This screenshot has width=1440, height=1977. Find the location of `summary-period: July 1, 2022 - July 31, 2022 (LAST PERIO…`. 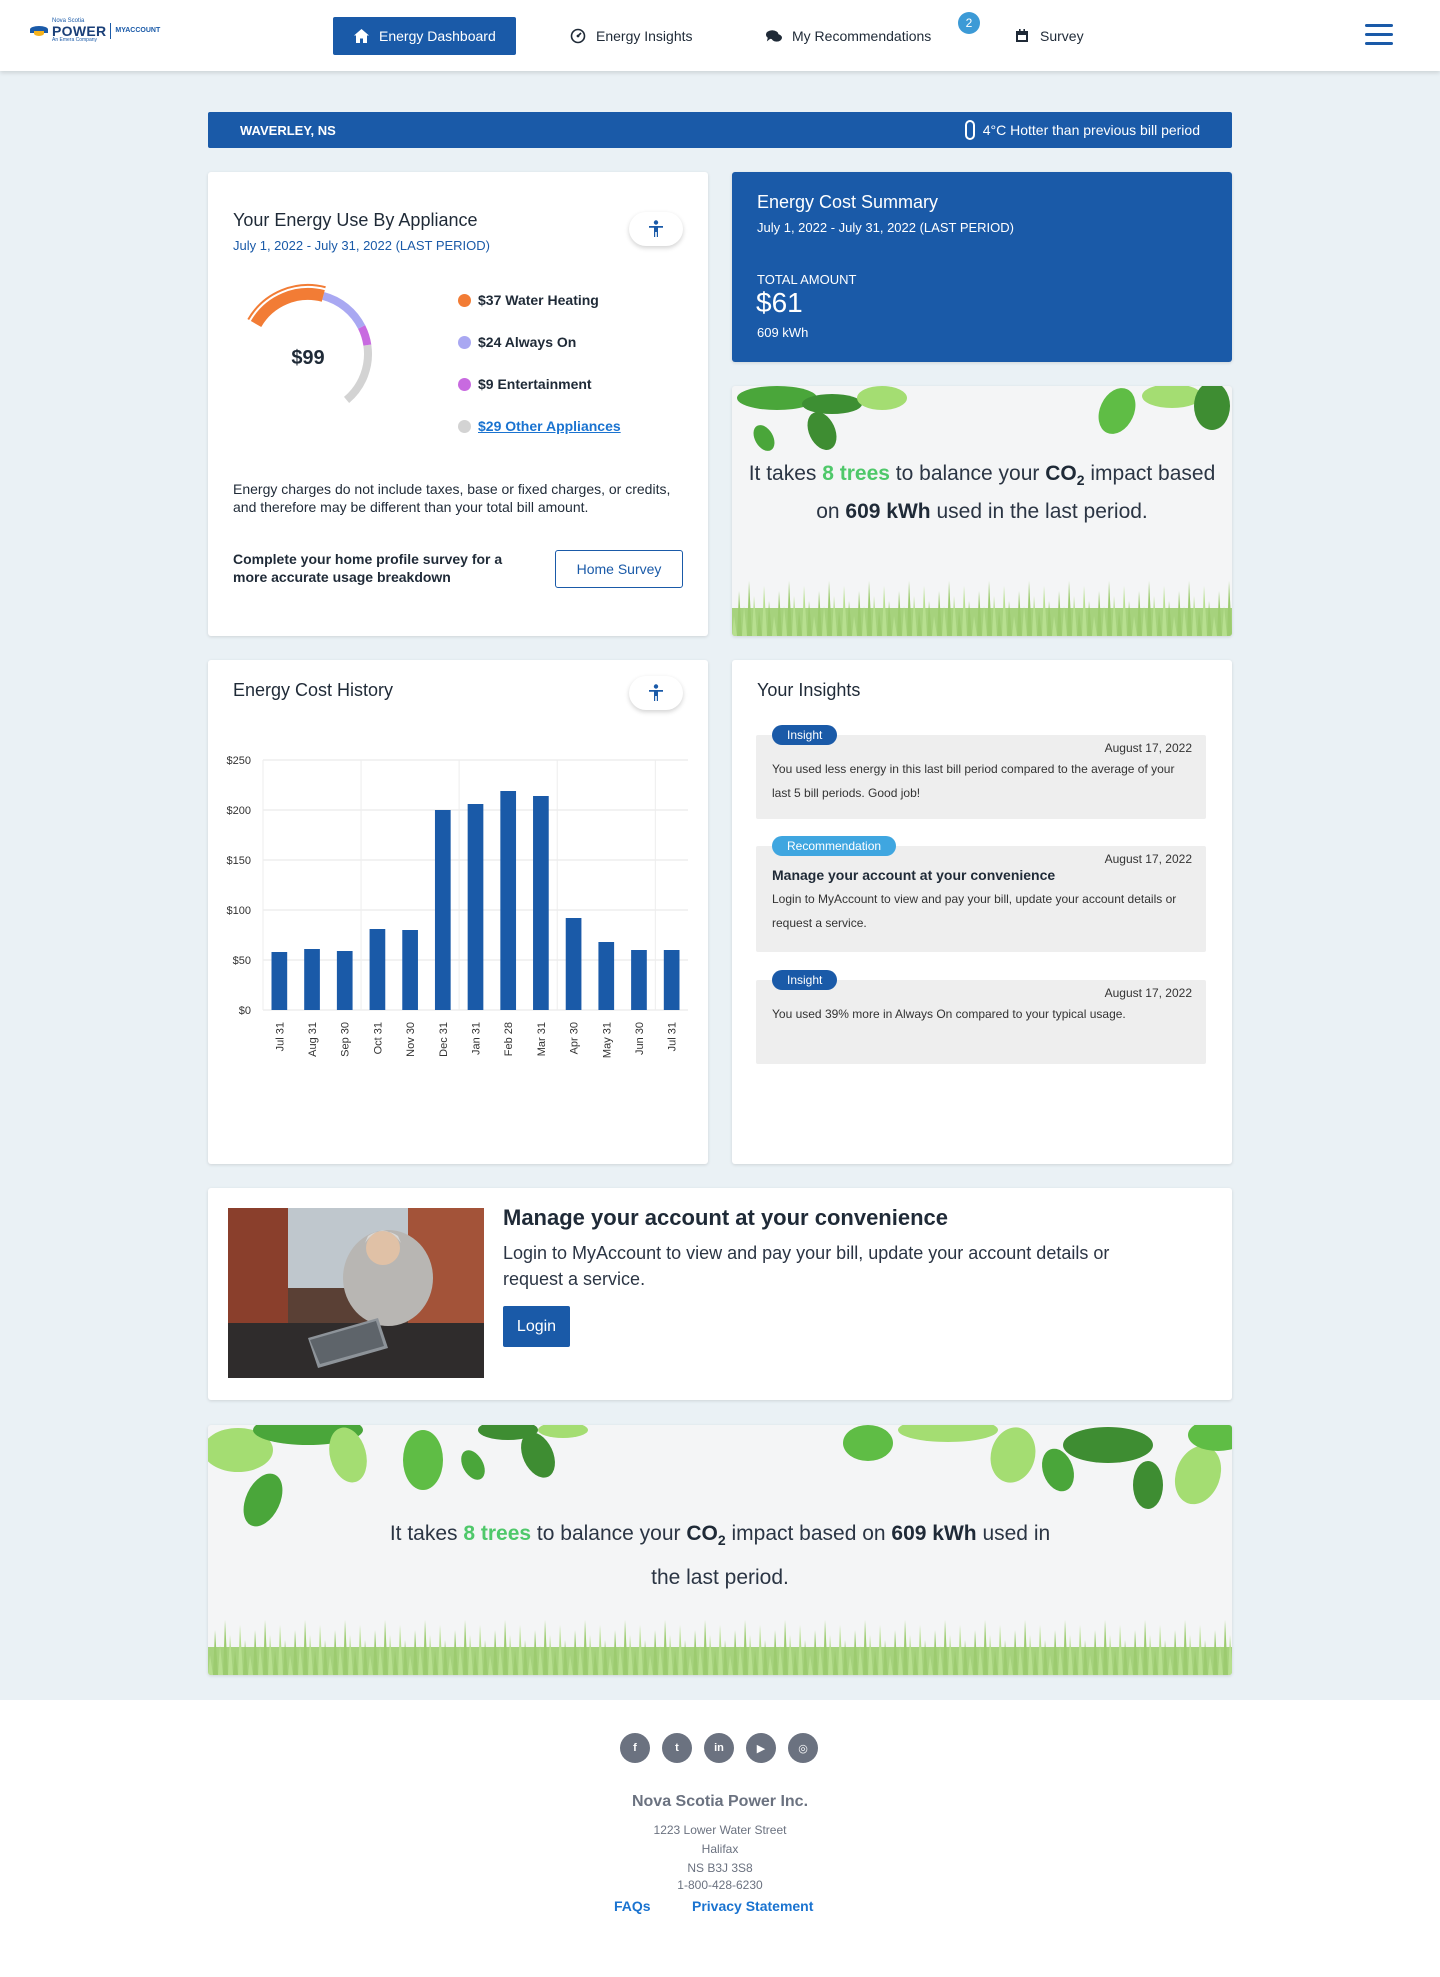

summary-period: July 1, 2022 - July 31, 2022 (LAST PERIO… is located at coordinates (885, 227).